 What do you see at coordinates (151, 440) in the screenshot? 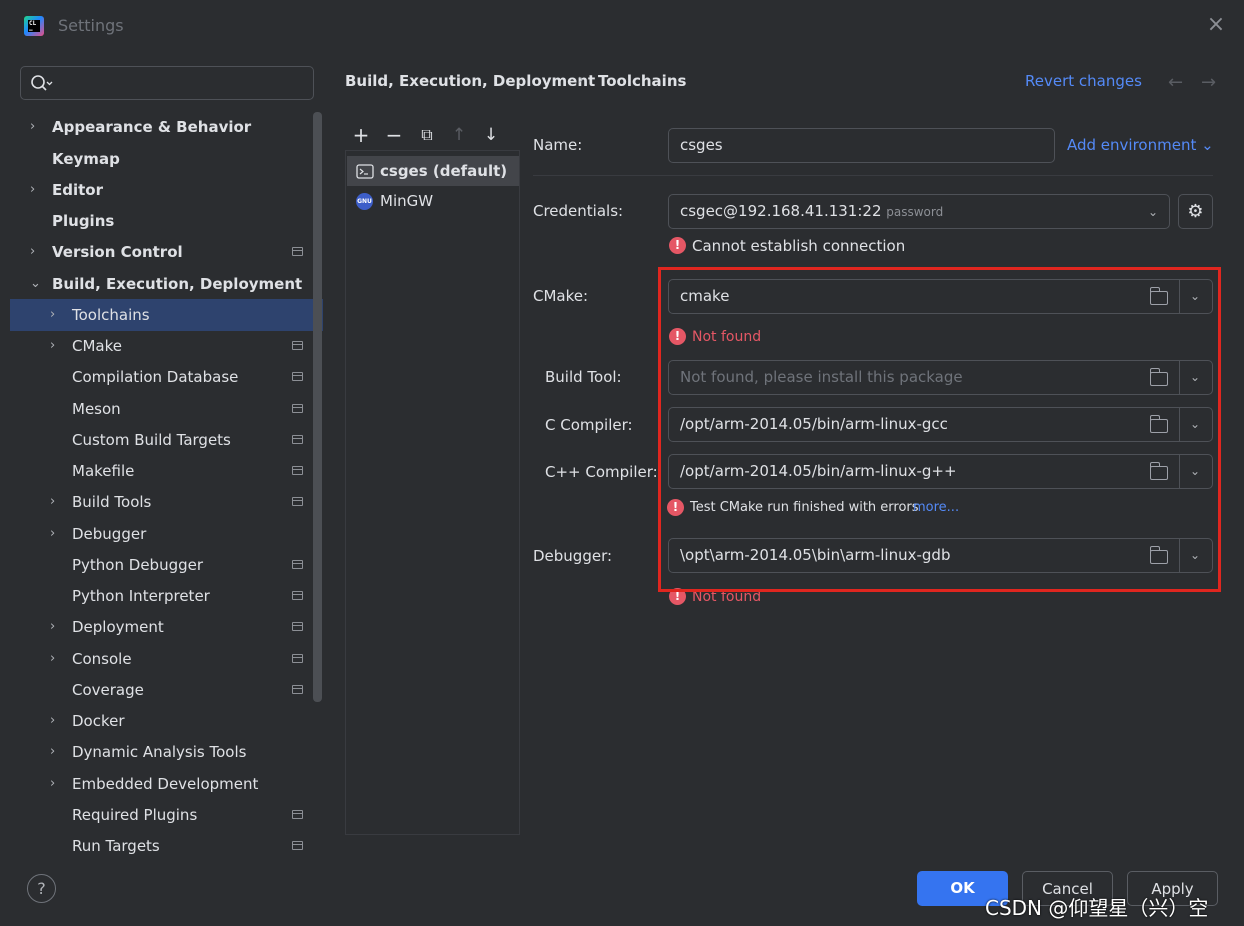
I see `sidebar-item-custom-build-targets: Custom Build Targets` at bounding box center [151, 440].